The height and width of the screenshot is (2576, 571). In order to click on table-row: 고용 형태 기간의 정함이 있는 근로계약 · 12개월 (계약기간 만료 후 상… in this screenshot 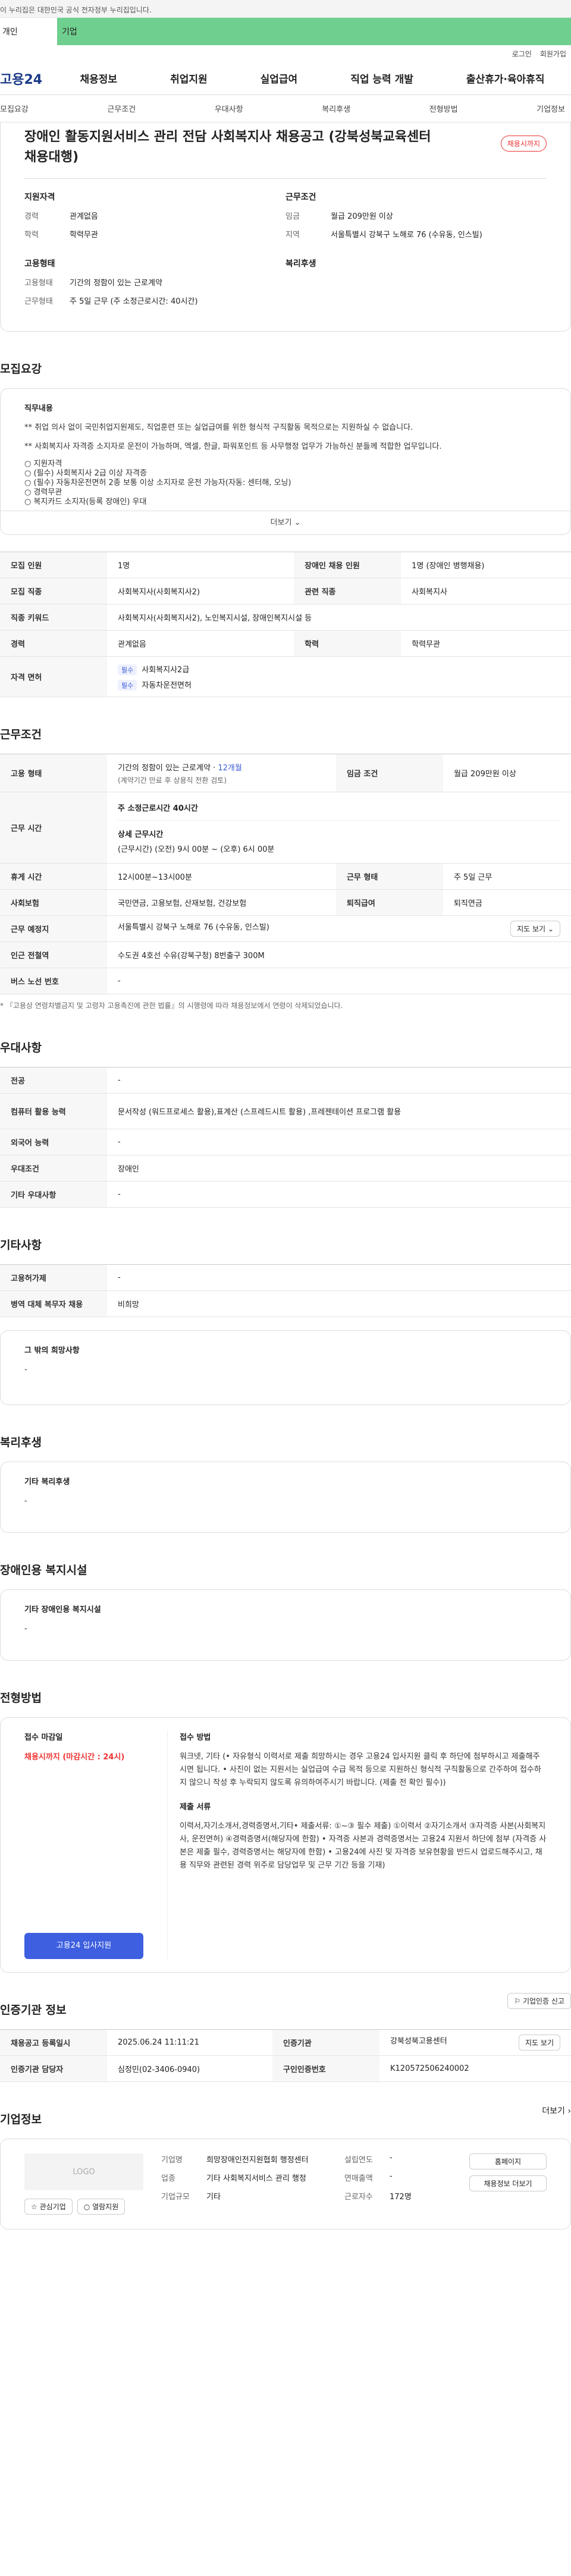, I will do `click(285, 773)`.